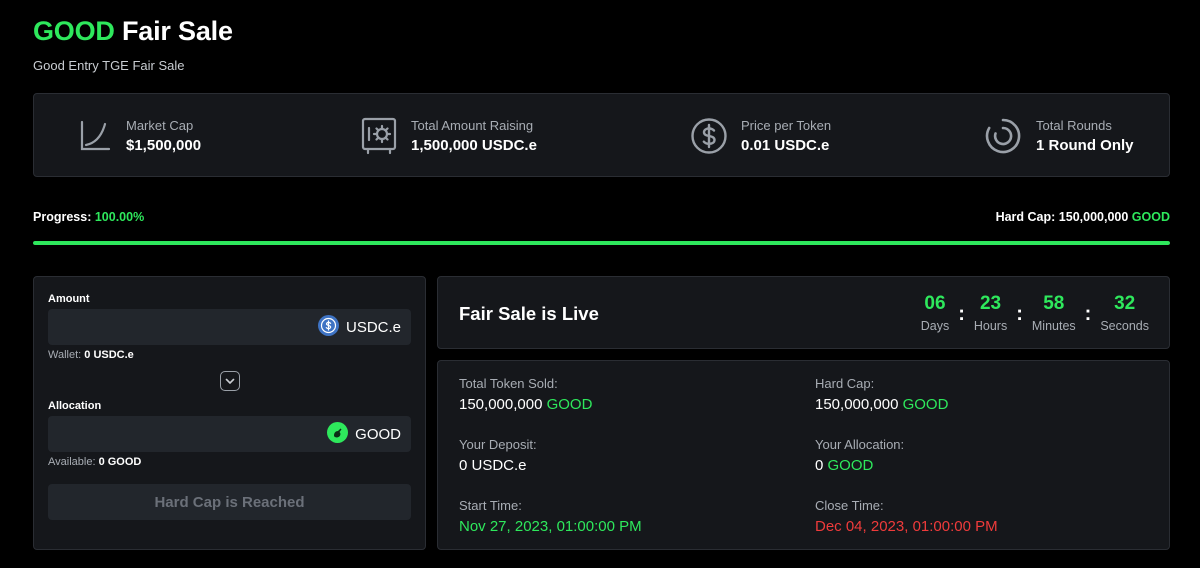  I want to click on deposit-value: 0 USDC.e, so click(493, 465).